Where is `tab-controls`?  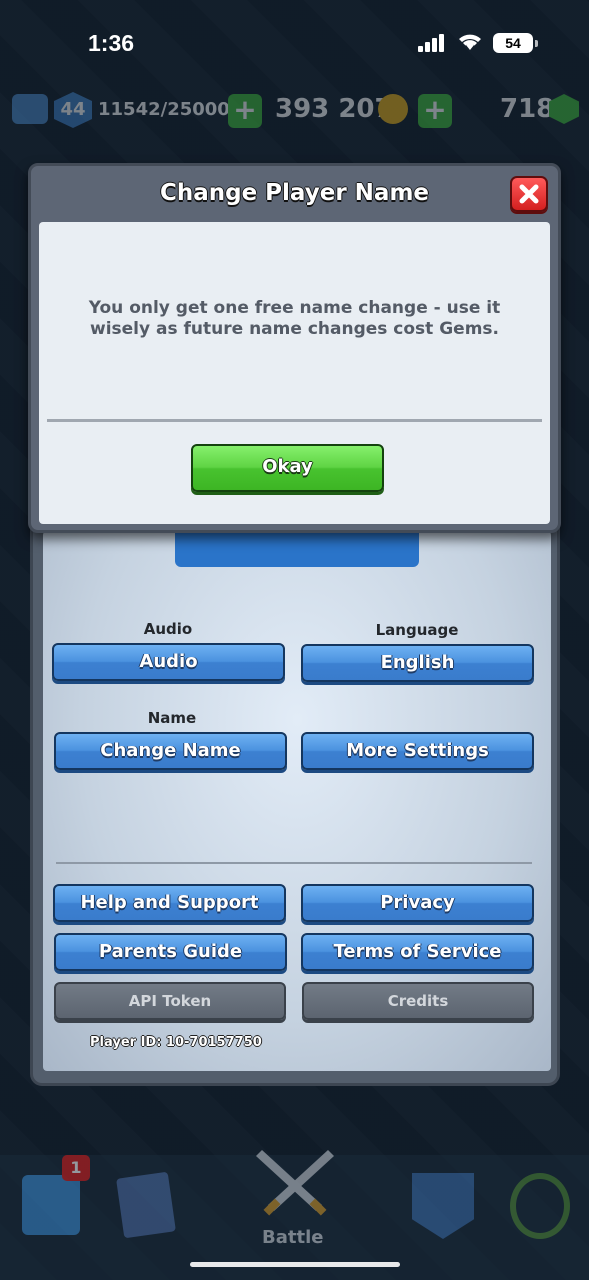 tab-controls is located at coordinates (297, 549).